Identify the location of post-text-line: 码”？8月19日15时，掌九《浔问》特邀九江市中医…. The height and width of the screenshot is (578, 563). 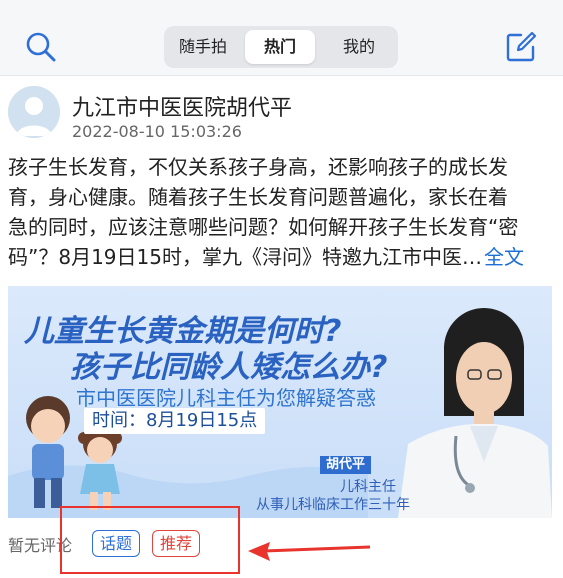
(245, 257).